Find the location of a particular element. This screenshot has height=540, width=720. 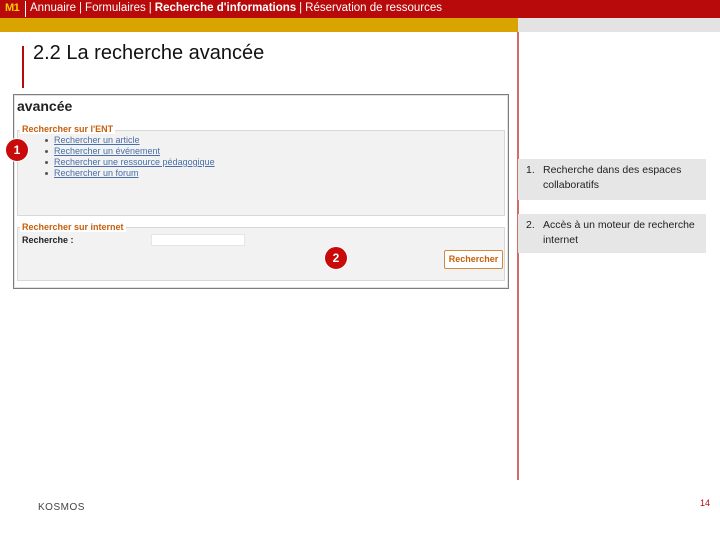

link-search-forum: Rechercher un forum is located at coordinates (129, 173).